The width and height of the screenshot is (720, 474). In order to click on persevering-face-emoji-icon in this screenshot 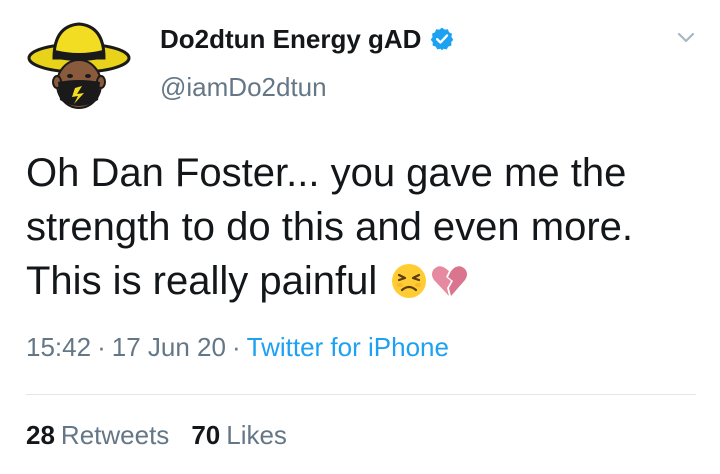, I will do `click(409, 279)`.